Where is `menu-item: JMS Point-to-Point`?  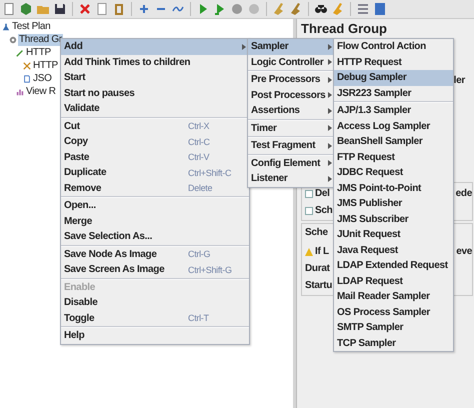
menu-item: JMS Point-to-Point is located at coordinates (393, 188).